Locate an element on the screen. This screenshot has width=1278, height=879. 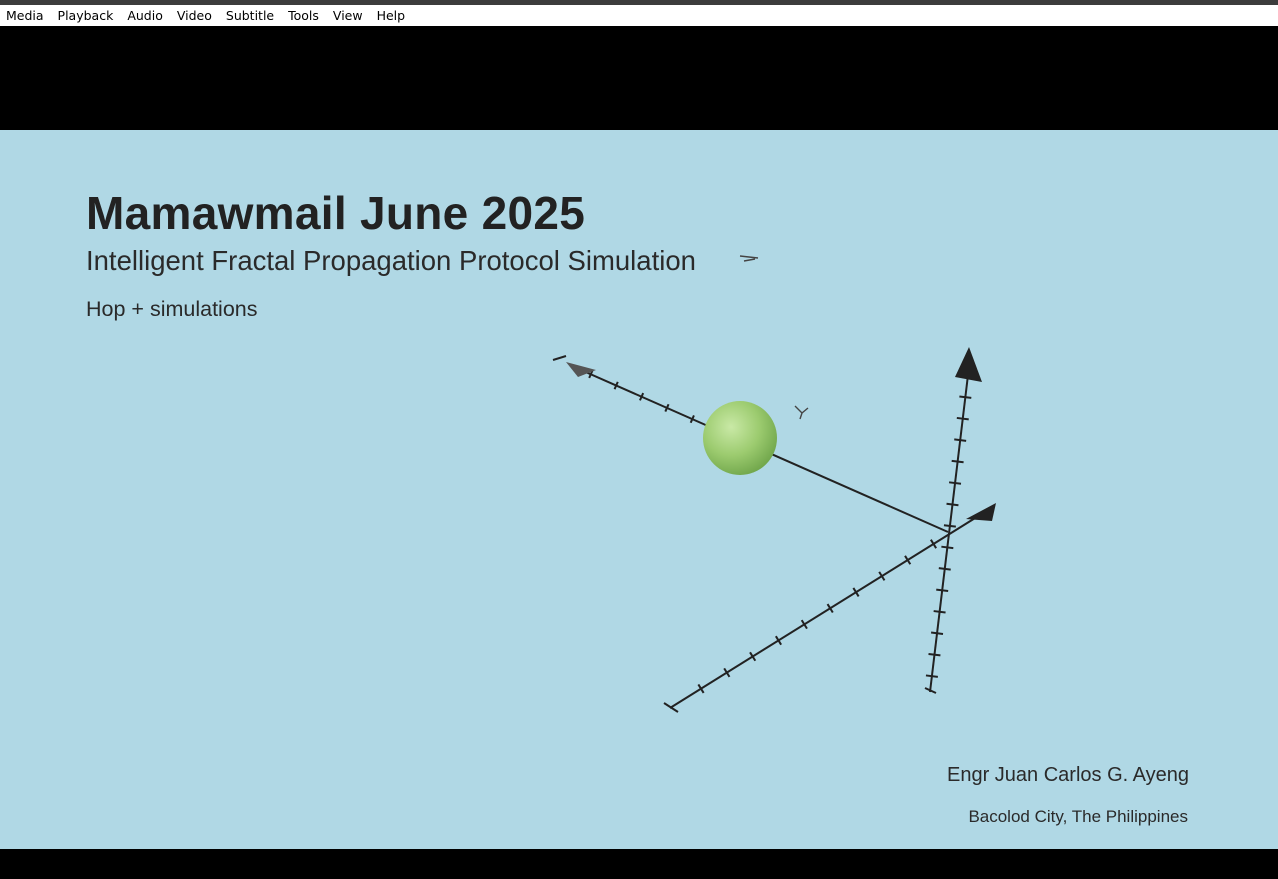
menu-playback: Playback is located at coordinates (87, 15).